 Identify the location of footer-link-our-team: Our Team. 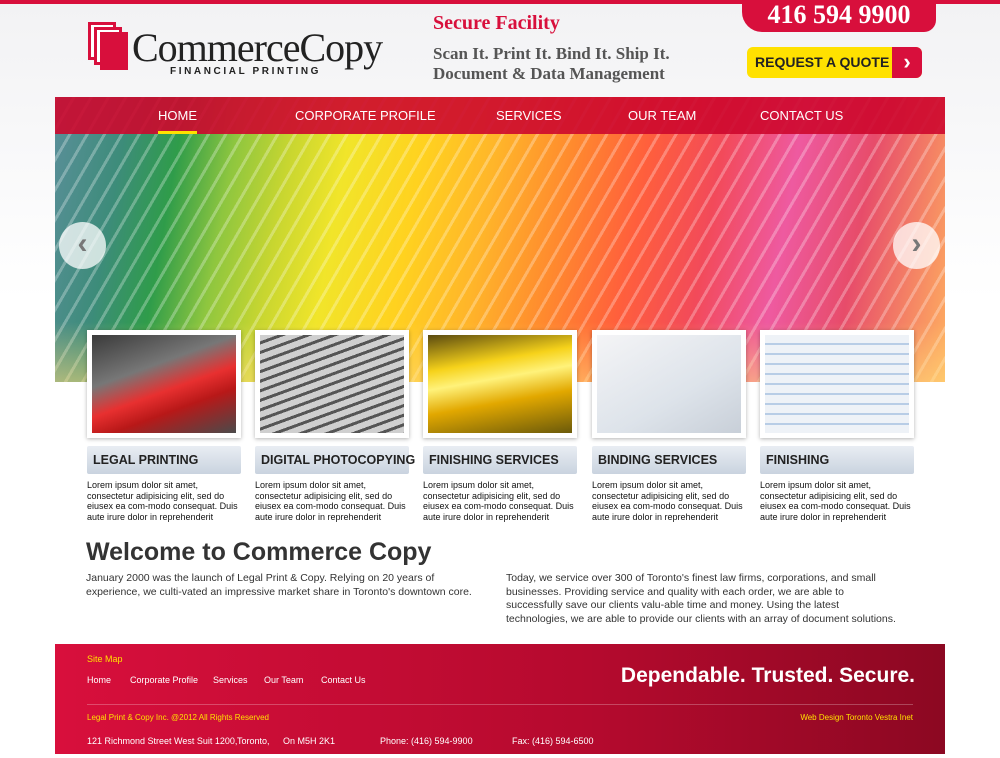
(283, 680).